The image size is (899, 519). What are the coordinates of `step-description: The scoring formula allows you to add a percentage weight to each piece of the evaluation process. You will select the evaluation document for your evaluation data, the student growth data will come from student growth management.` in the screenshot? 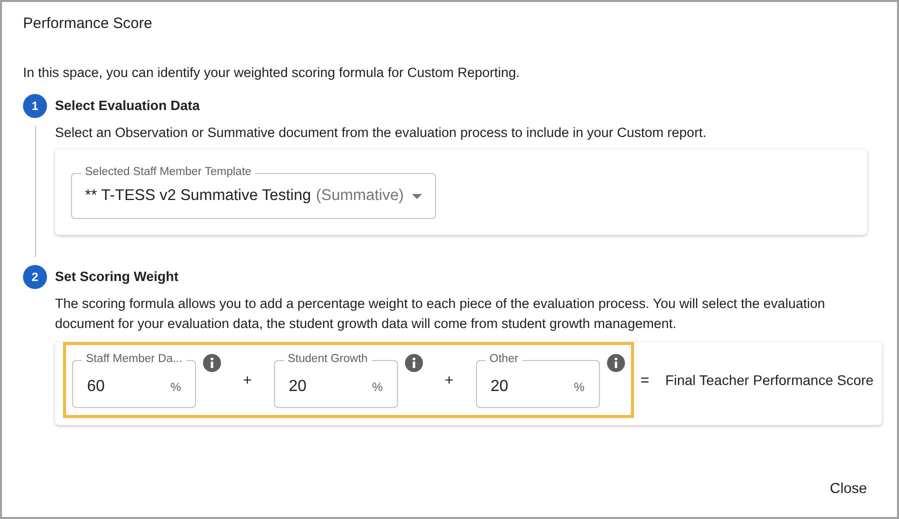 It's located at (440, 314).